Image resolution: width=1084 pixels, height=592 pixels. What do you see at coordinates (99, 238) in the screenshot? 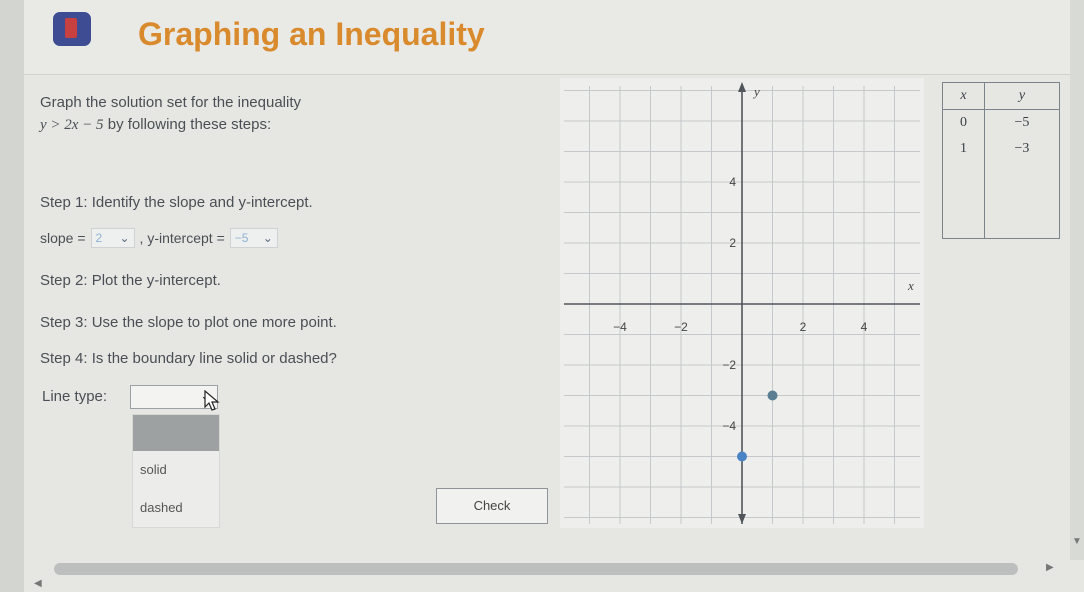
I see `slope-value: 2` at bounding box center [99, 238].